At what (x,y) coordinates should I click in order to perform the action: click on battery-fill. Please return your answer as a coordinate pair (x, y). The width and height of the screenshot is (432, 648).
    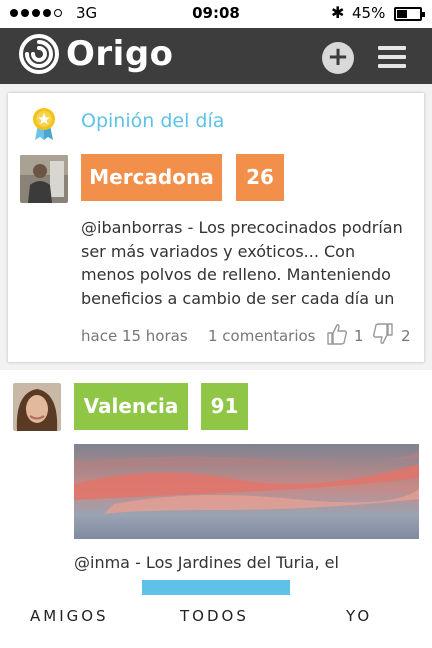
    Looking at the image, I should click on (402, 14).